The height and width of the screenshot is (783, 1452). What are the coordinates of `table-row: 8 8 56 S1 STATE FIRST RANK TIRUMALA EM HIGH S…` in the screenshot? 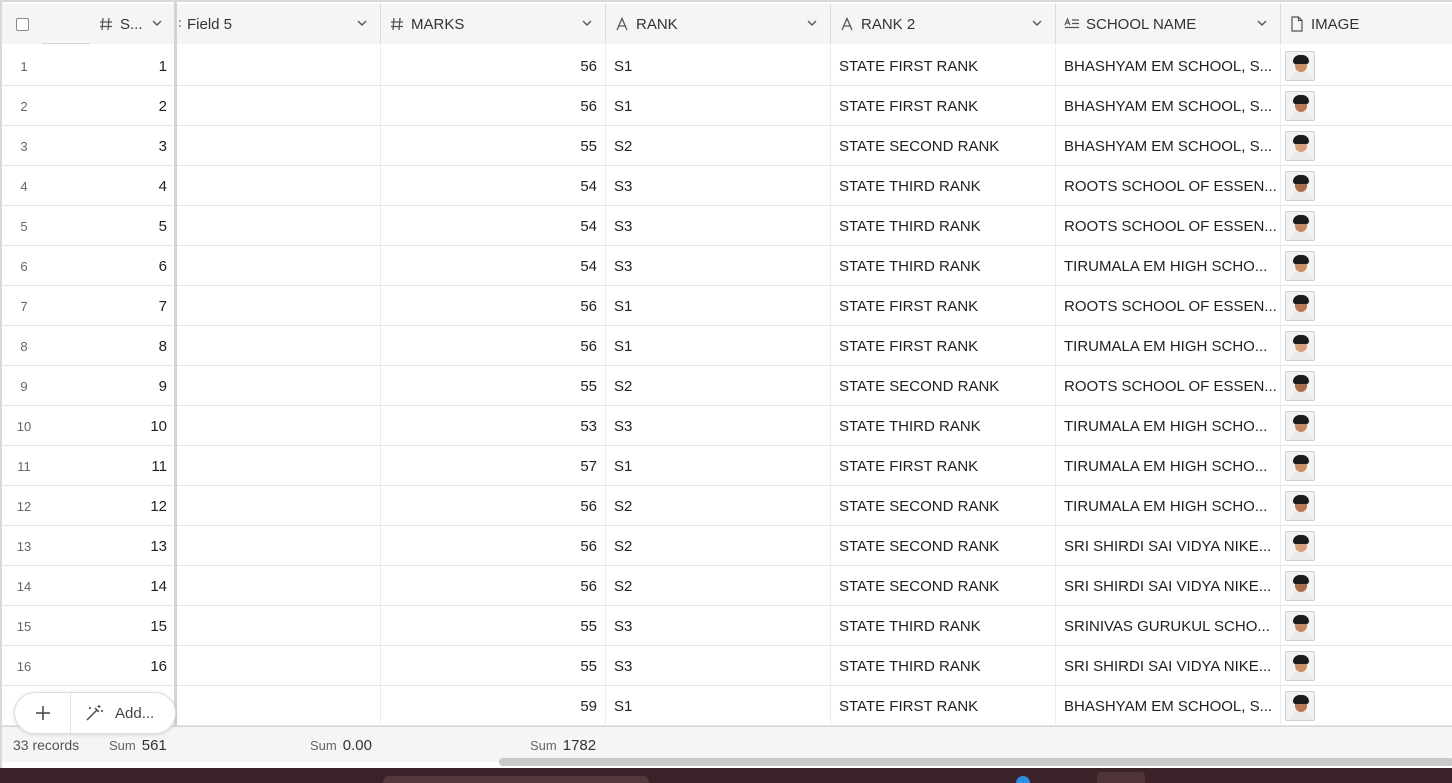 It's located at (727, 346).